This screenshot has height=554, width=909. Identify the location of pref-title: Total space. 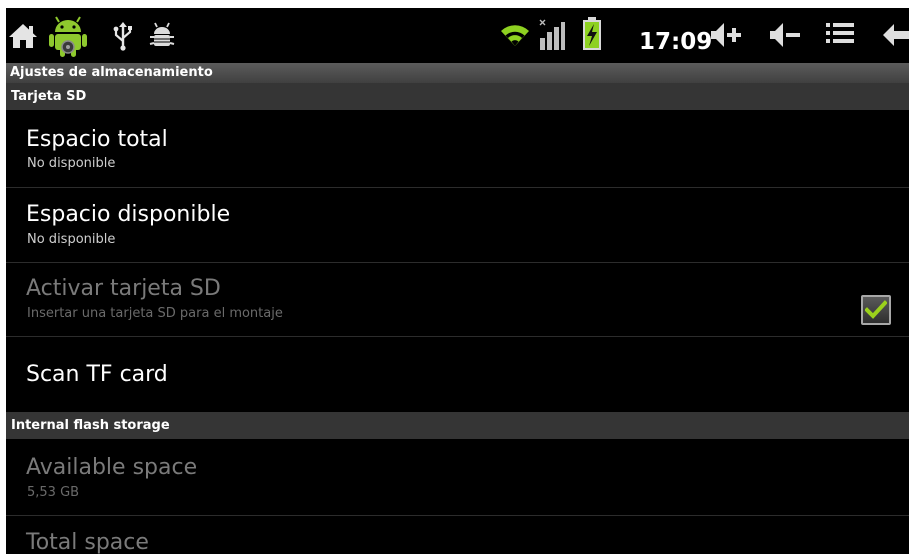
(87, 542).